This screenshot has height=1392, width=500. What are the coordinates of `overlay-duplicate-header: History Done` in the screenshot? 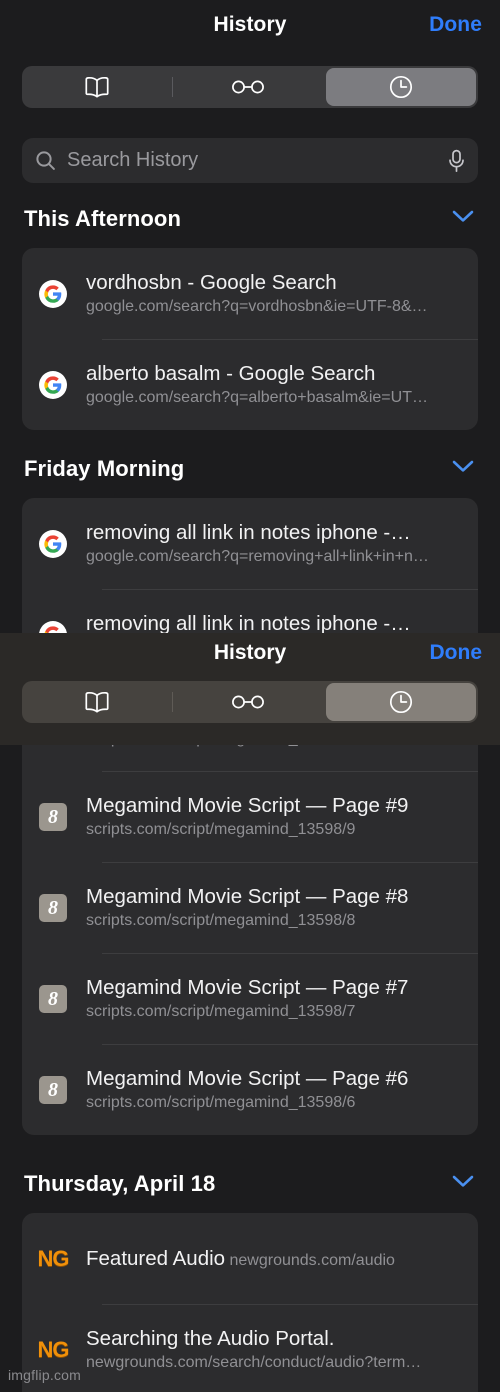 It's located at (250, 689).